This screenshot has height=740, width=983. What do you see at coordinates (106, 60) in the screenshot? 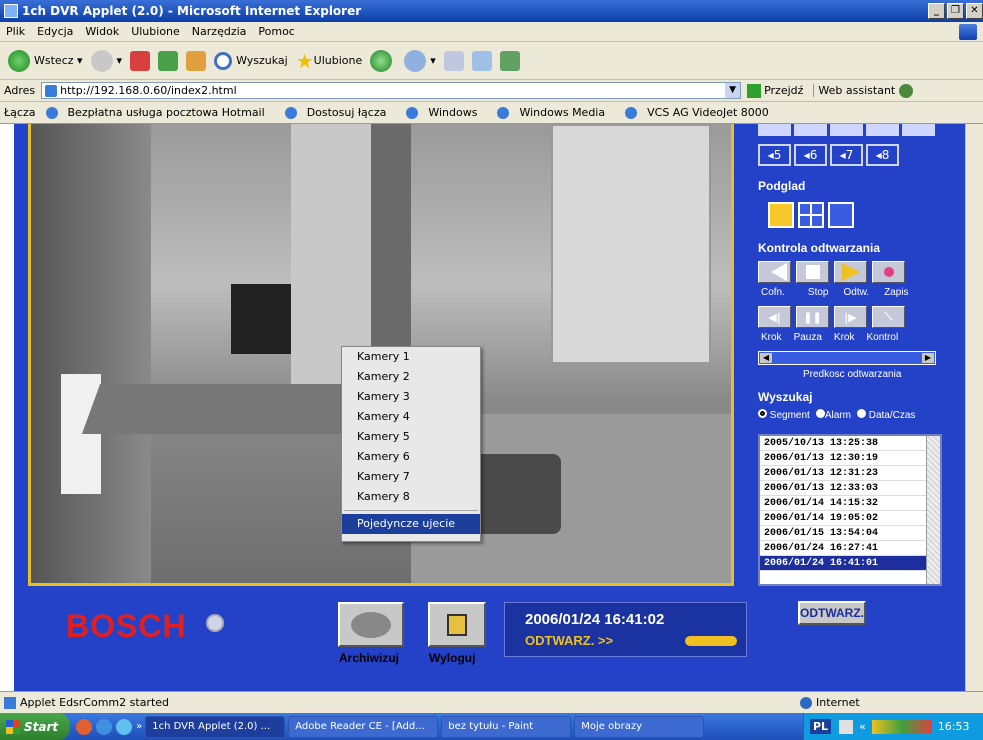
I see `forward-button: ▾` at bounding box center [106, 60].